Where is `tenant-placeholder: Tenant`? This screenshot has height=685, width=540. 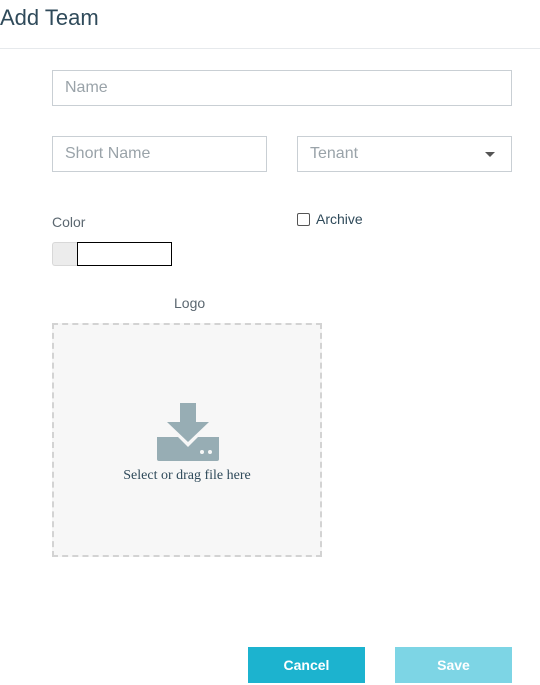 tenant-placeholder: Tenant is located at coordinates (334, 153).